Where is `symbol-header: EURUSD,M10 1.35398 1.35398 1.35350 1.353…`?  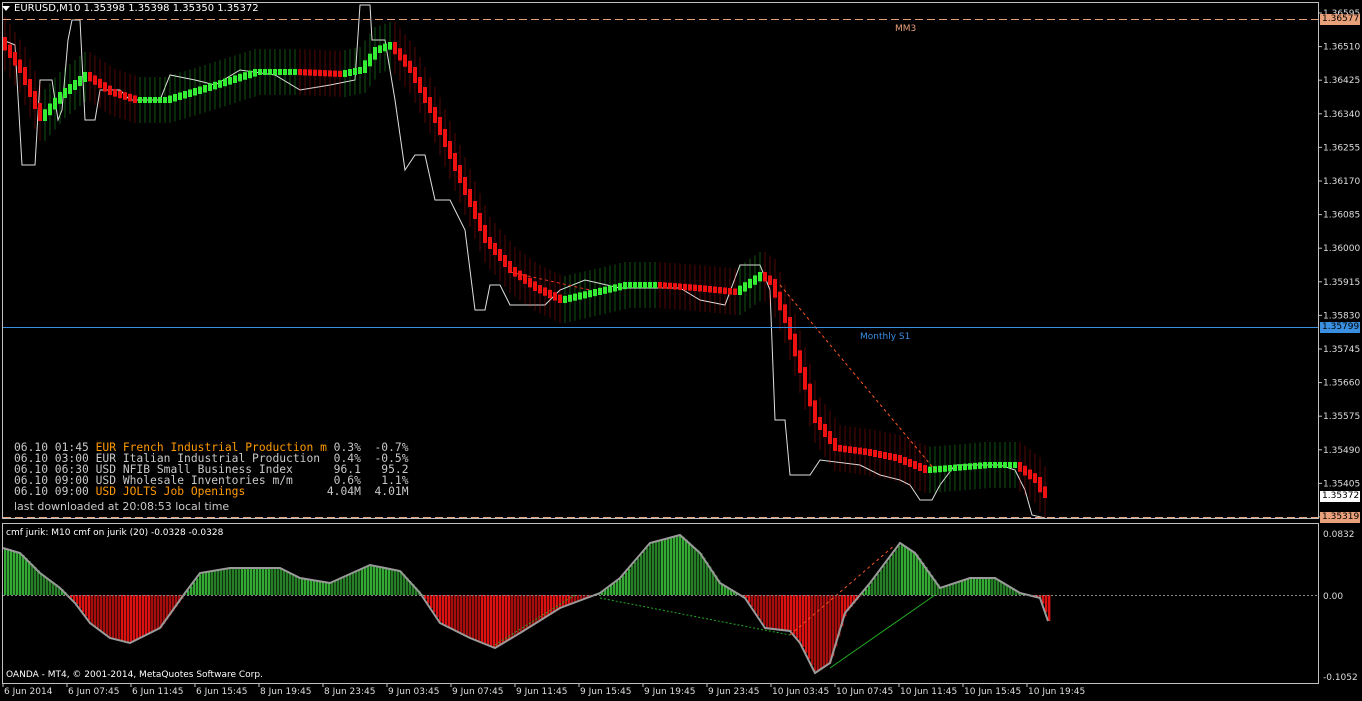
symbol-header: EURUSD,M10 1.35398 1.35398 1.35350 1.353… is located at coordinates (130, 8).